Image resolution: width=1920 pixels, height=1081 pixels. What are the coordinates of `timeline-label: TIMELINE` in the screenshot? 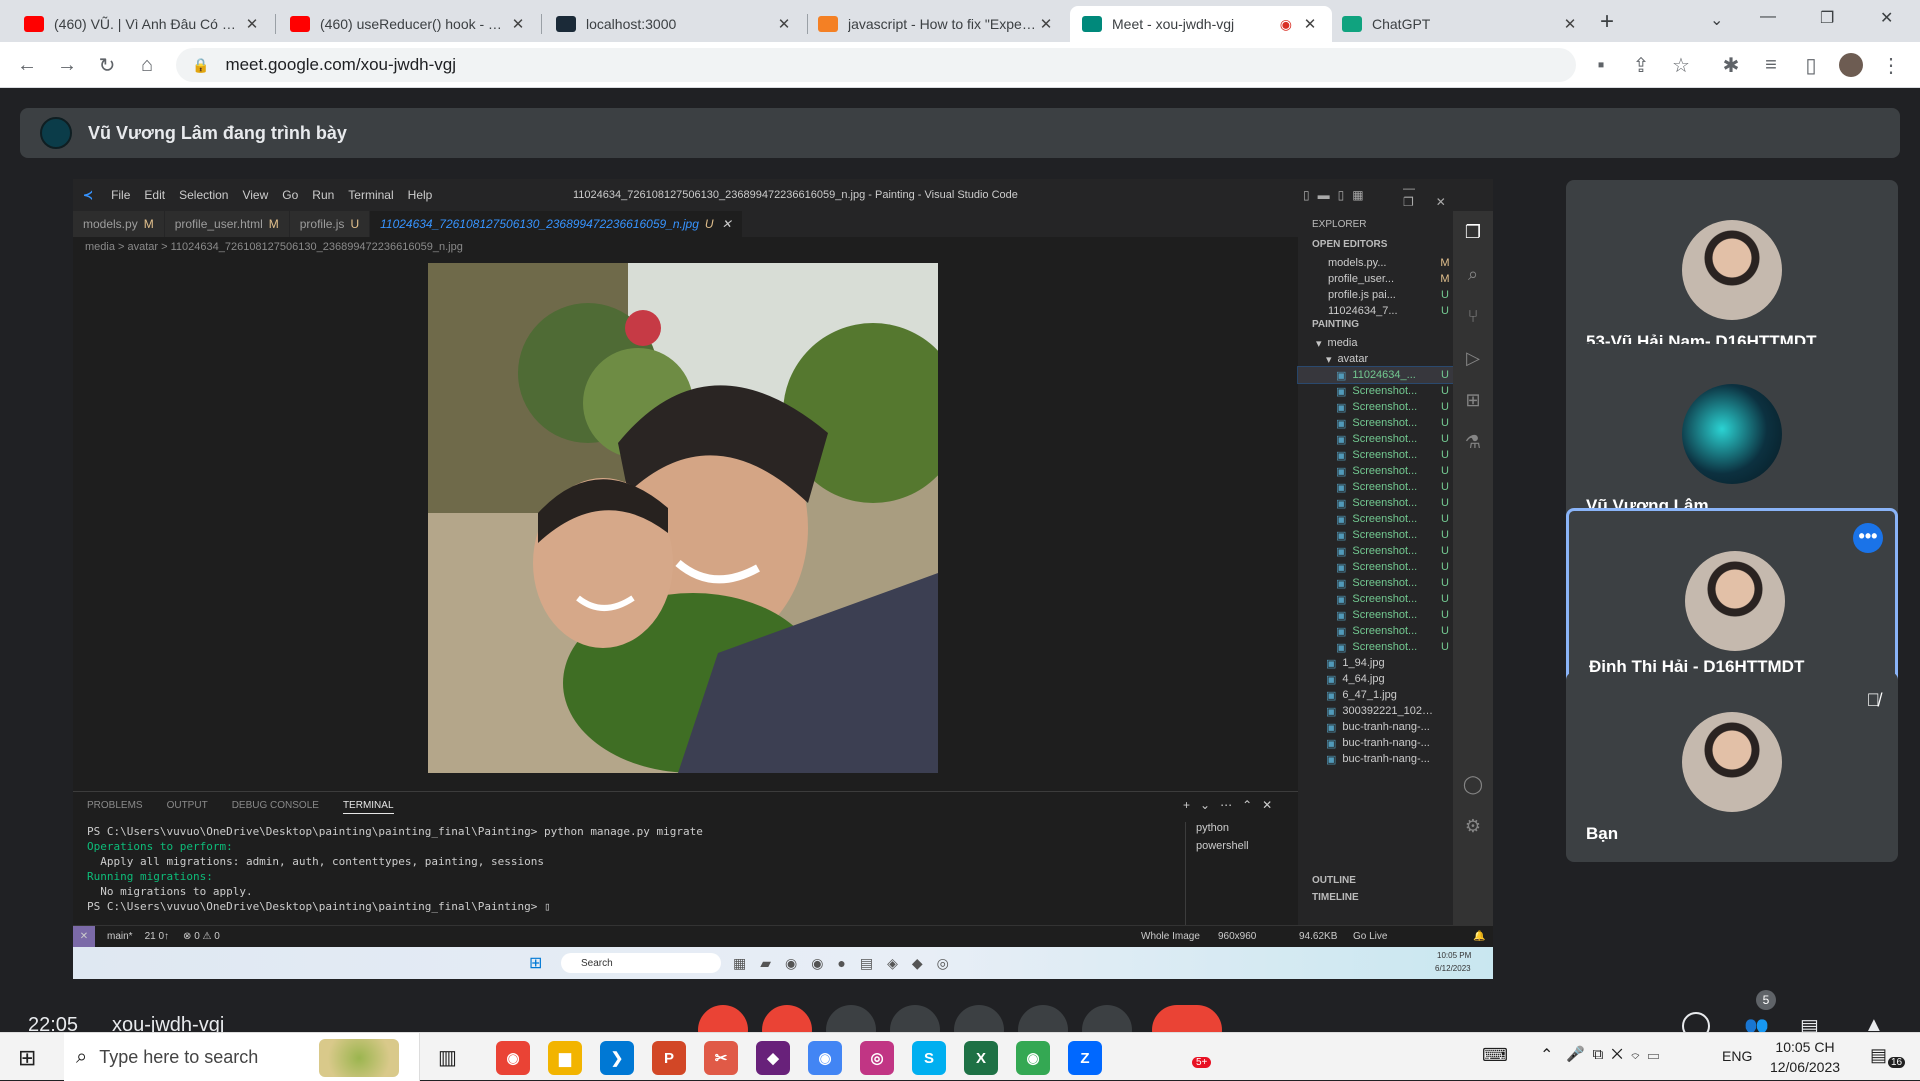 It's located at (1335, 897).